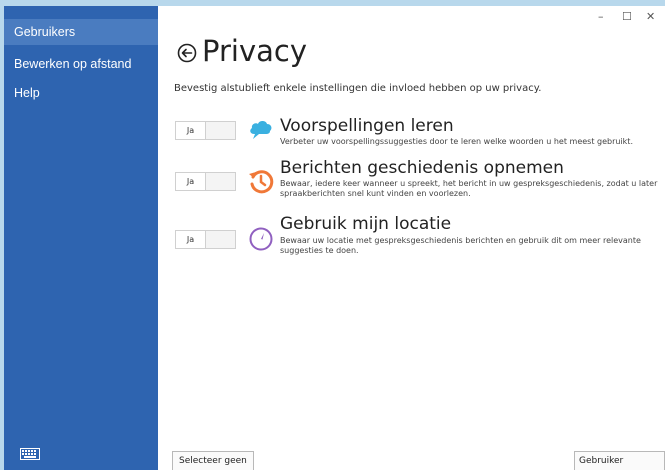  I want to click on sidebar-item-help: Help, so click(81, 93).